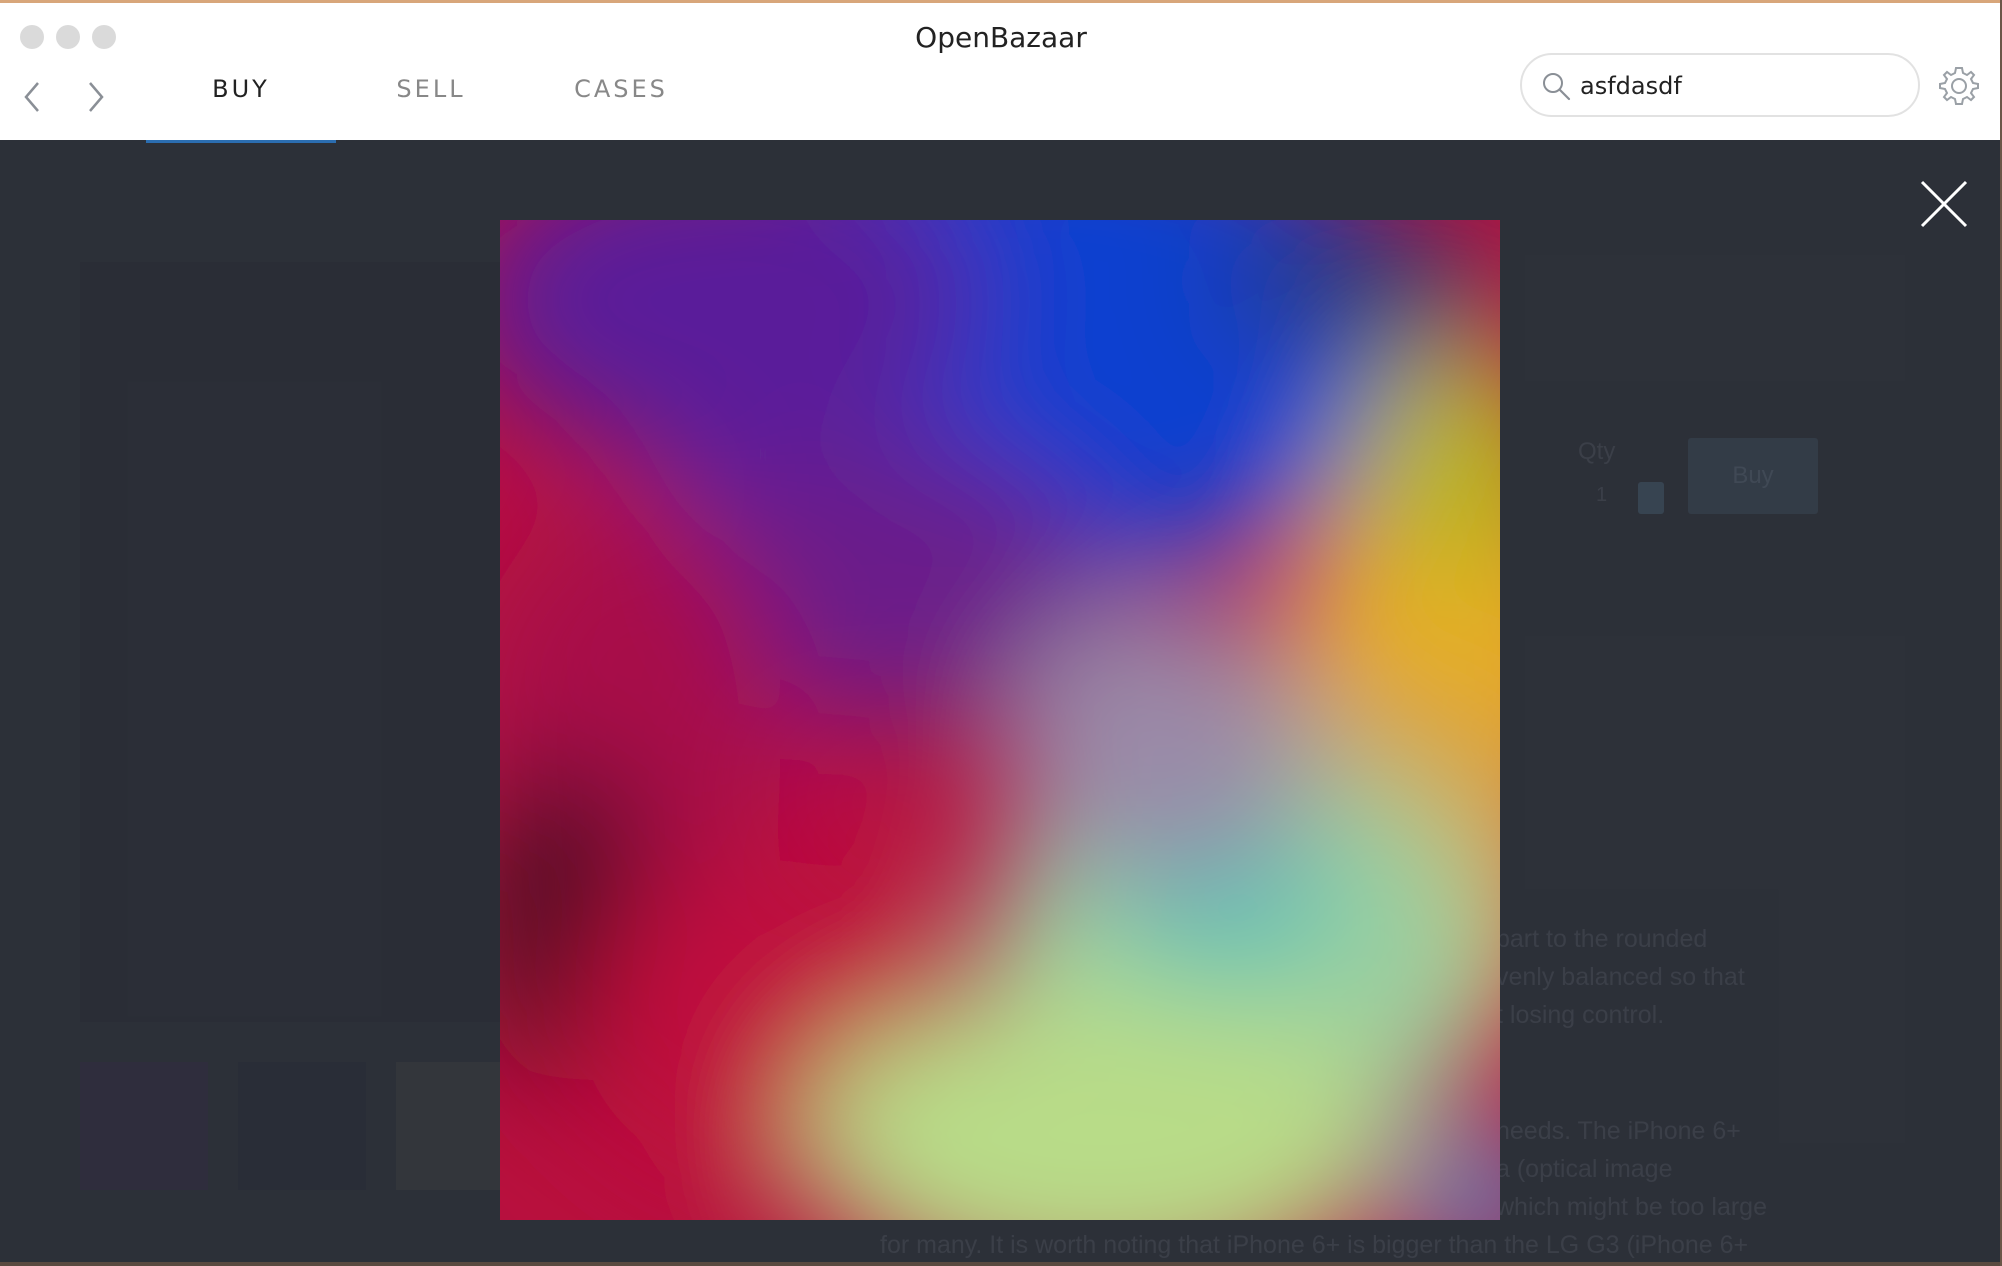 The width and height of the screenshot is (2002, 1266). I want to click on tab-label: SELL, so click(431, 89).